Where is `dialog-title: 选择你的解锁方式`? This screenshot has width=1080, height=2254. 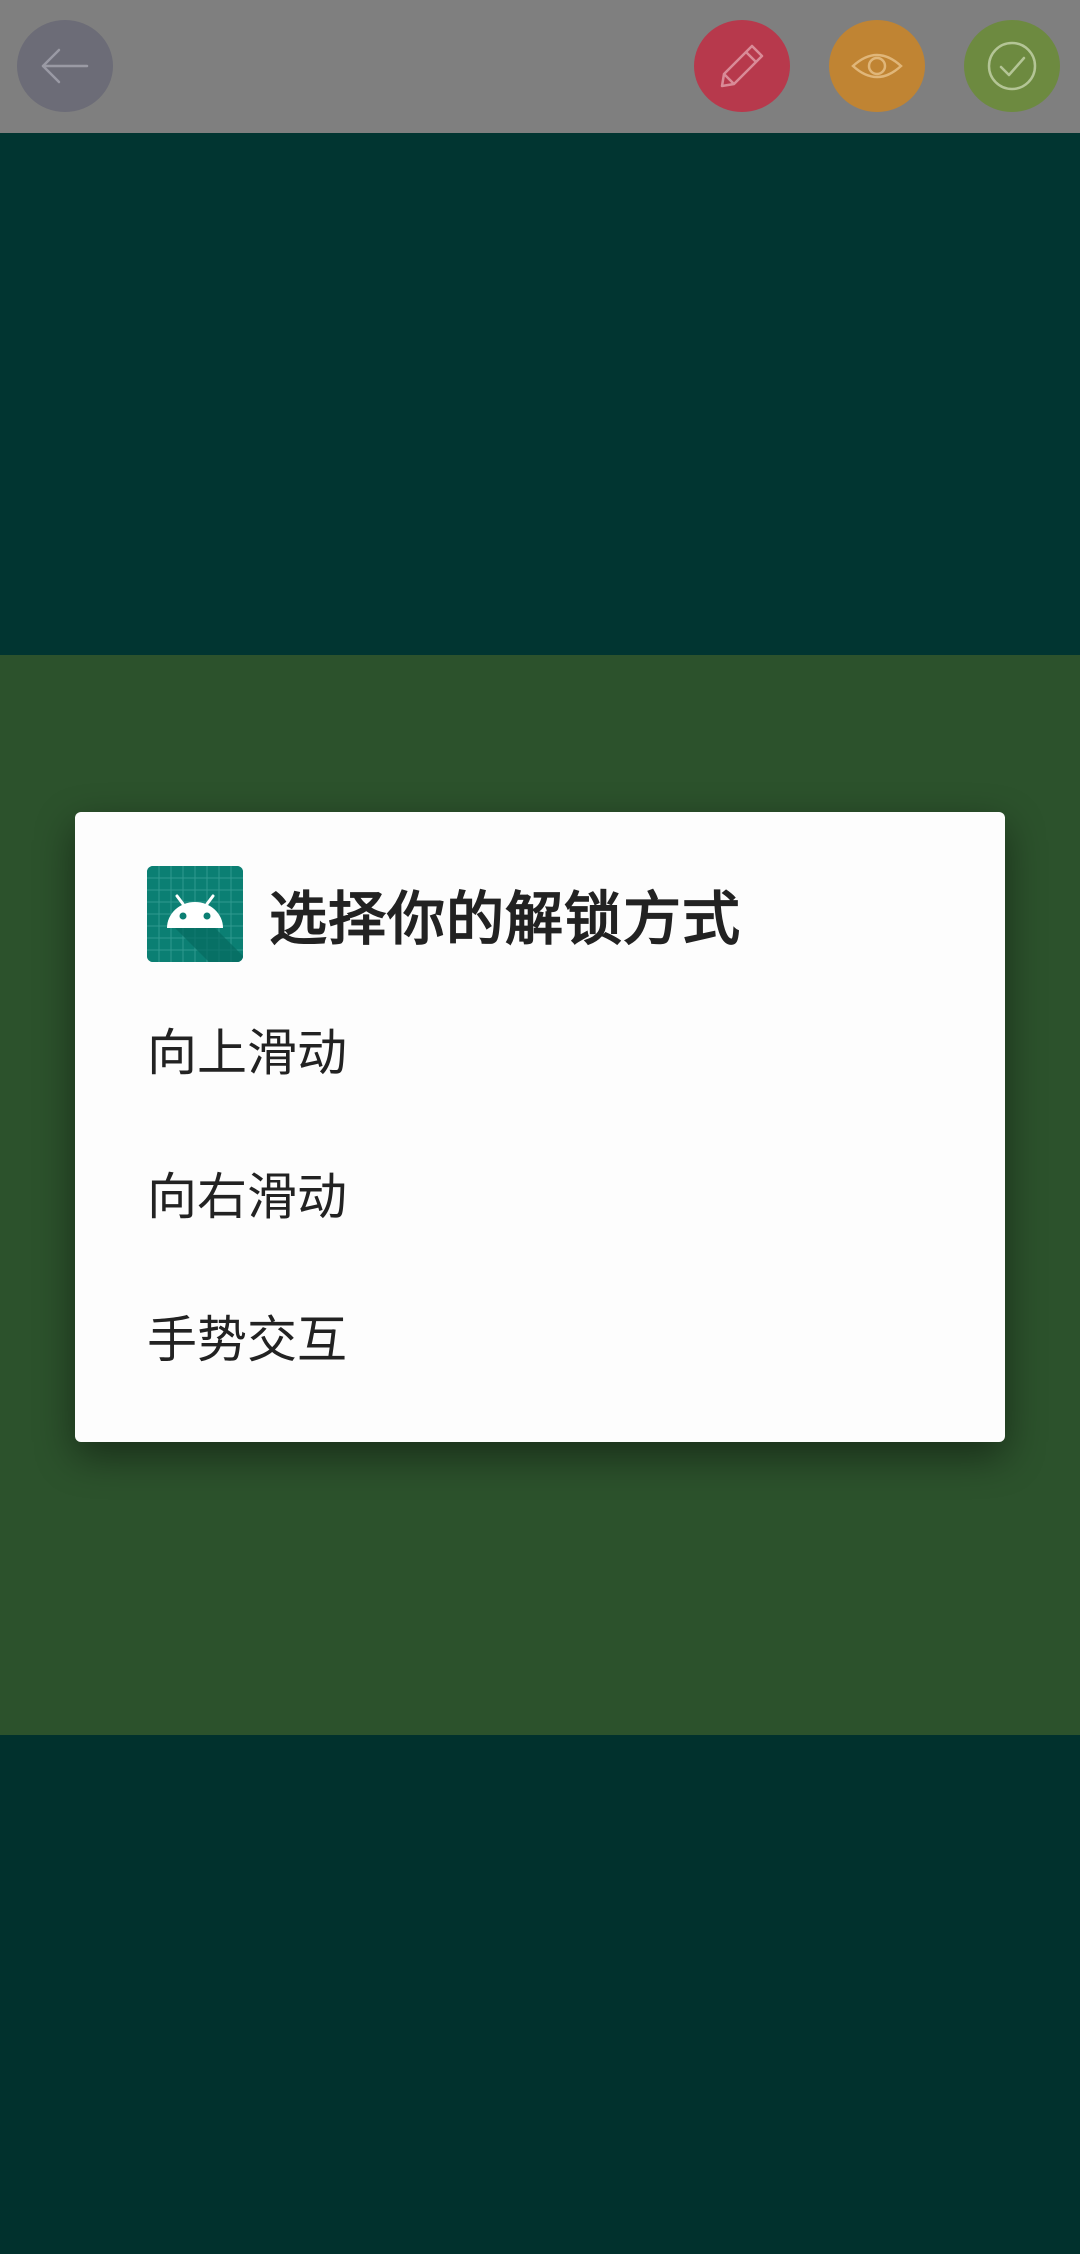 dialog-title: 选择你的解锁方式 is located at coordinates (505, 919).